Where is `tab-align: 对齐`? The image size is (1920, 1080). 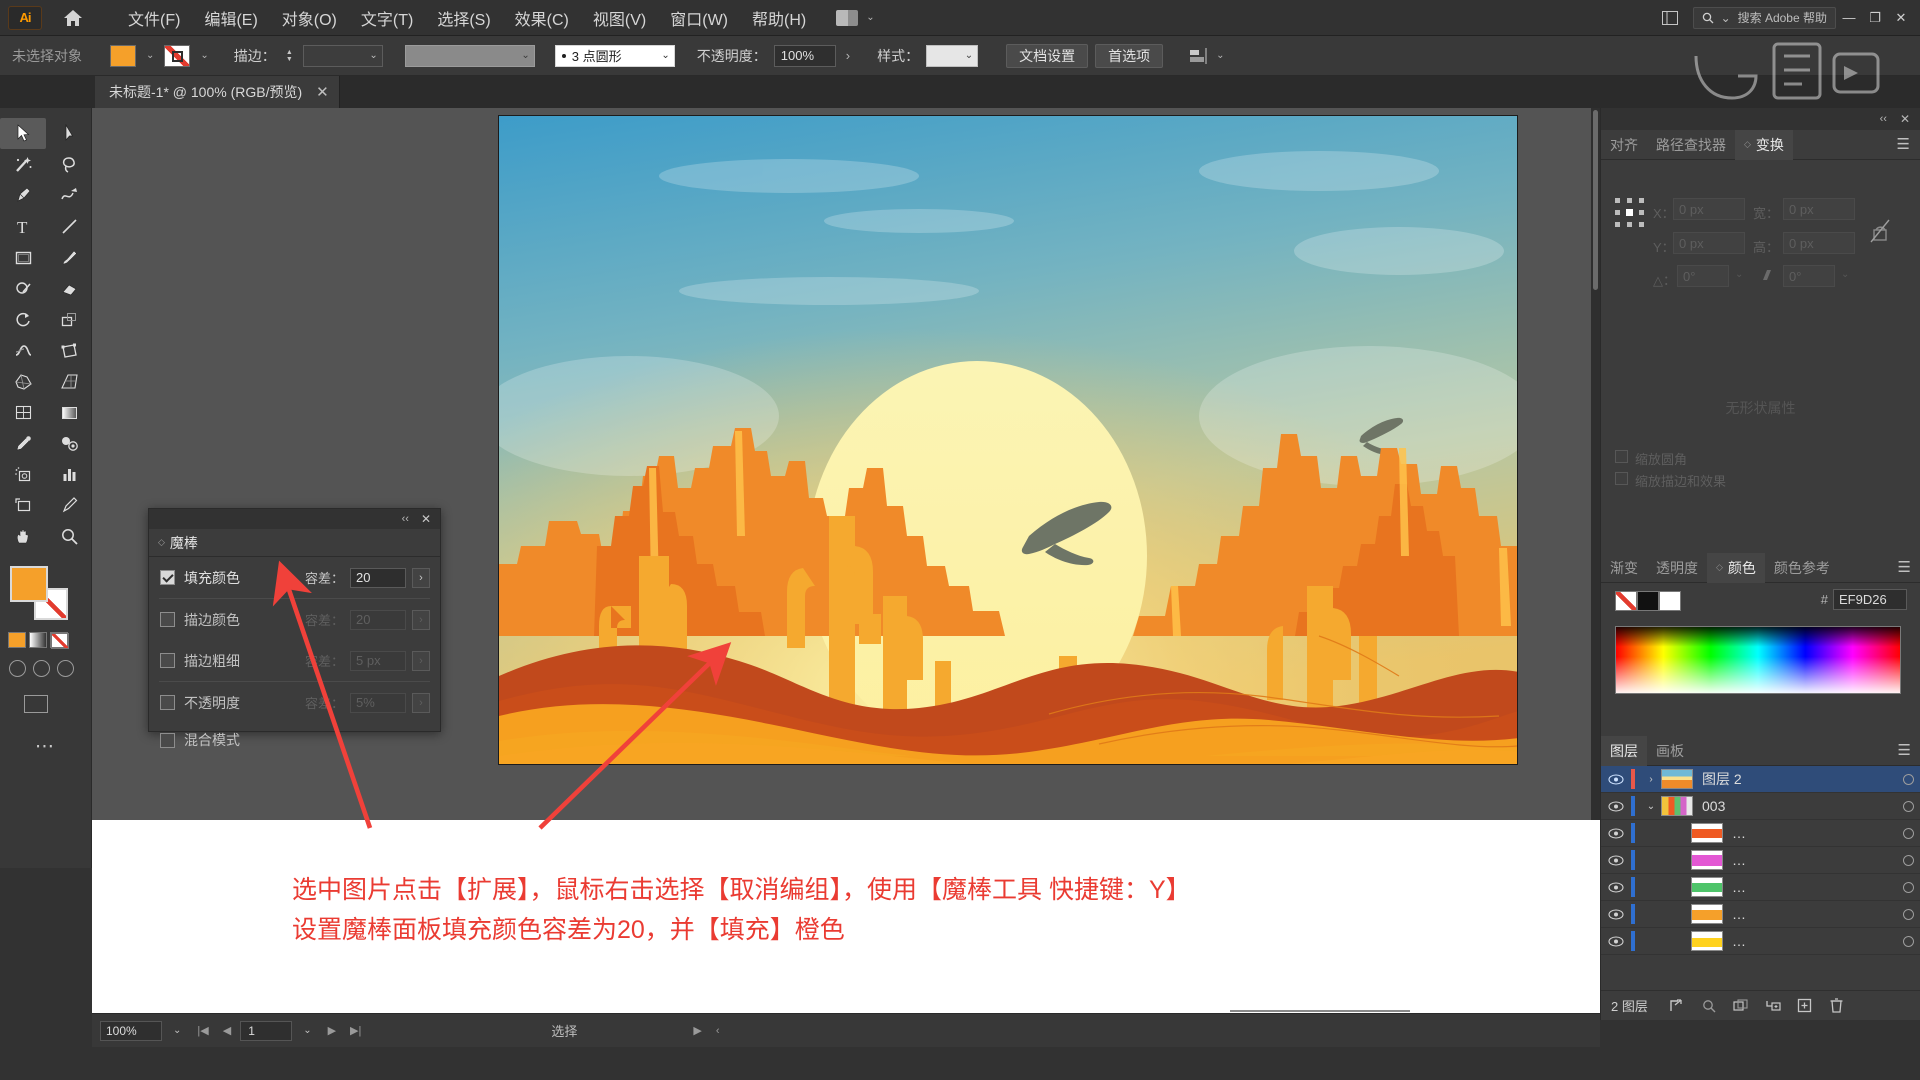 tab-align: 对齐 is located at coordinates (1624, 145).